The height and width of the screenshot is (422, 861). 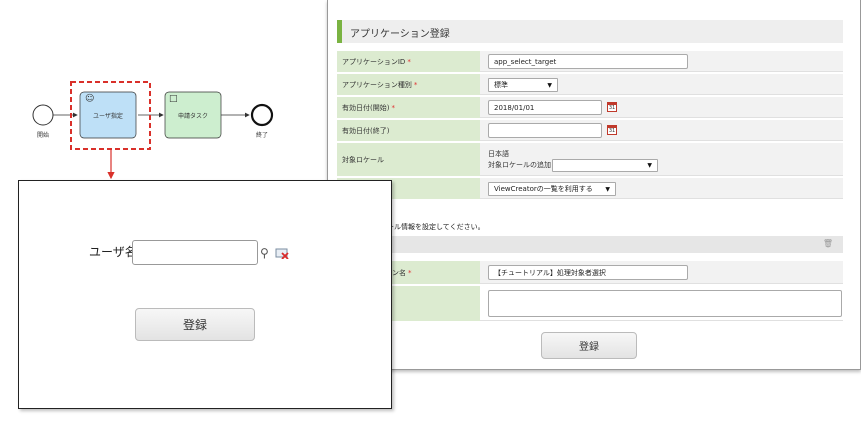 I want to click on application-type-label: アプリケーション種別 *, so click(x=408, y=84).